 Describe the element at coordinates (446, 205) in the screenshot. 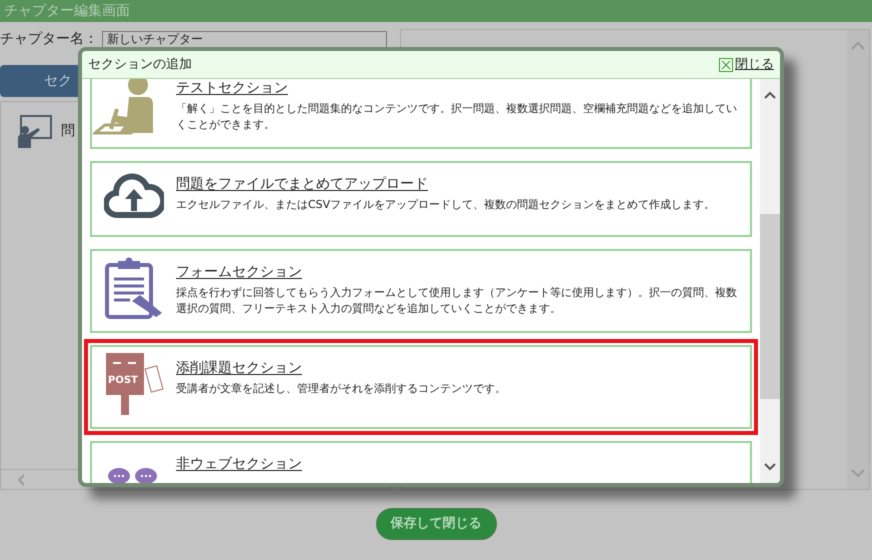

I see `section-type-description: エクセルファイル、またはCSVファイルをアップロードして、複数の問題セクションをまとめて作成します。` at that location.